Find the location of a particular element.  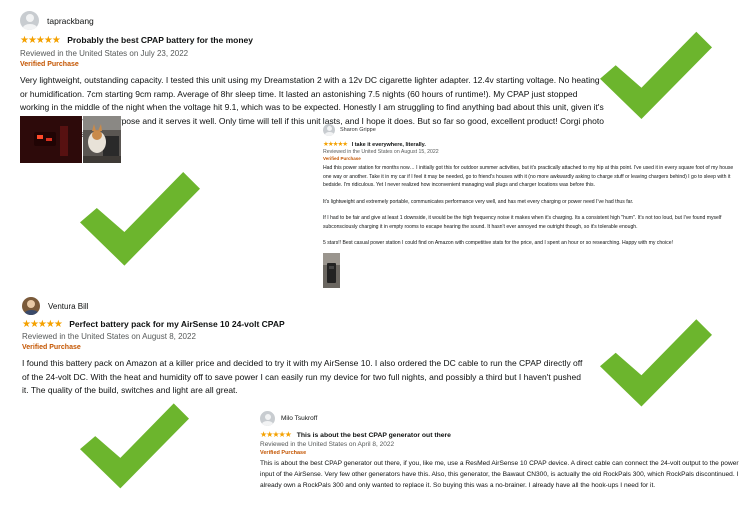

reviewer-header: Ventura Bill is located at coordinates (304, 306).